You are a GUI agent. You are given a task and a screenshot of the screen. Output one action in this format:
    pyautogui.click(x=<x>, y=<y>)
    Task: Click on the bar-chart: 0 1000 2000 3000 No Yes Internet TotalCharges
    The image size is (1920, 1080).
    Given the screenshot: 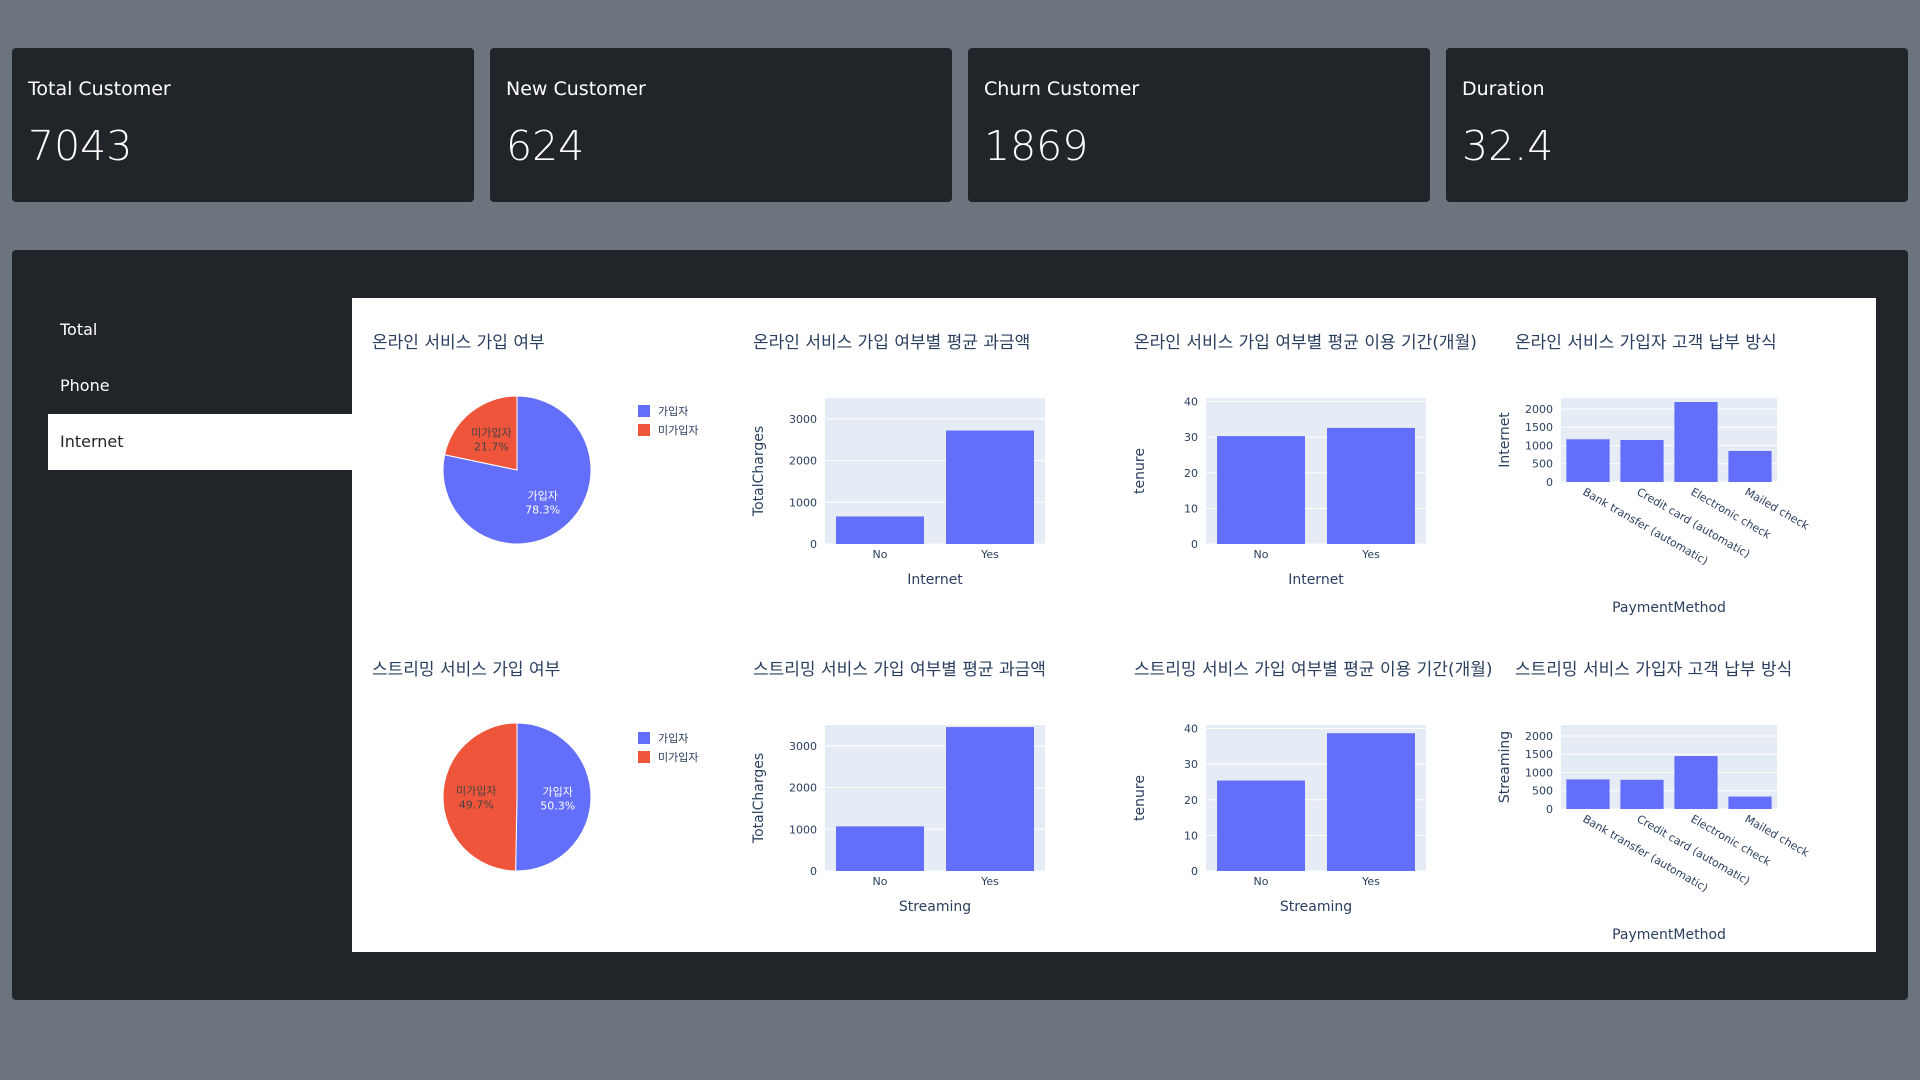 What is the action you would take?
    pyautogui.click(x=898, y=493)
    